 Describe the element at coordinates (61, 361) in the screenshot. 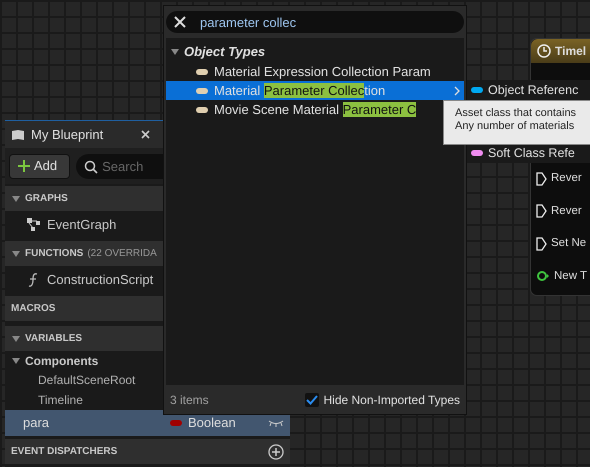

I see `category-label: Components` at that location.